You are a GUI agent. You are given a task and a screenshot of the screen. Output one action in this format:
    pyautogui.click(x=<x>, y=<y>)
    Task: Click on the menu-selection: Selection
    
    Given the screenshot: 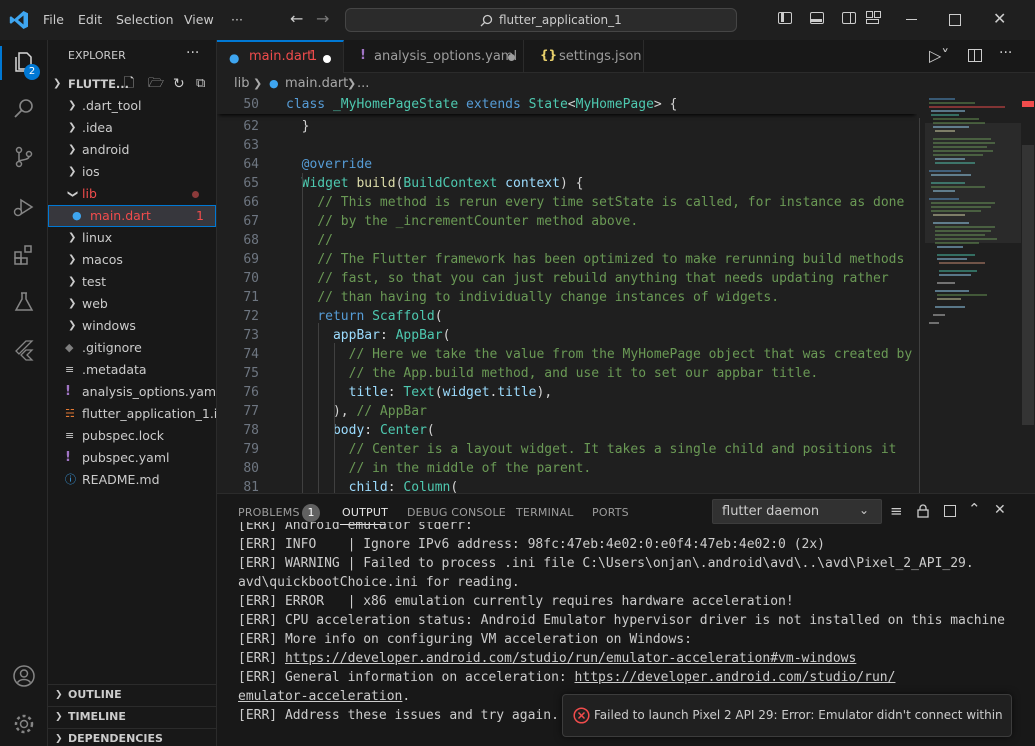 What is the action you would take?
    pyautogui.click(x=145, y=19)
    